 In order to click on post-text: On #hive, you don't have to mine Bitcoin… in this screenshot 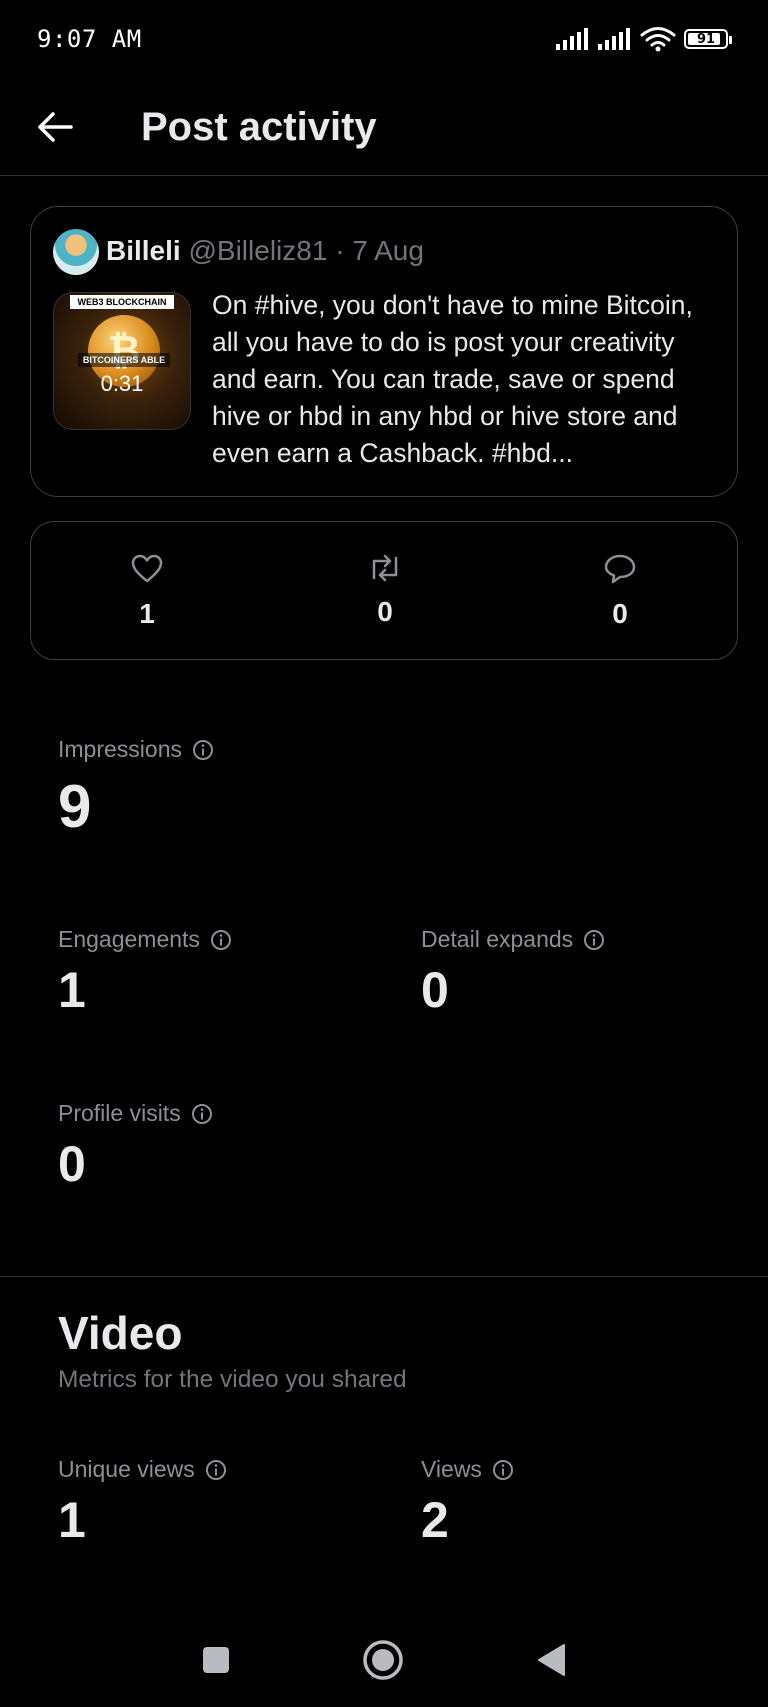, I will do `click(452, 379)`.